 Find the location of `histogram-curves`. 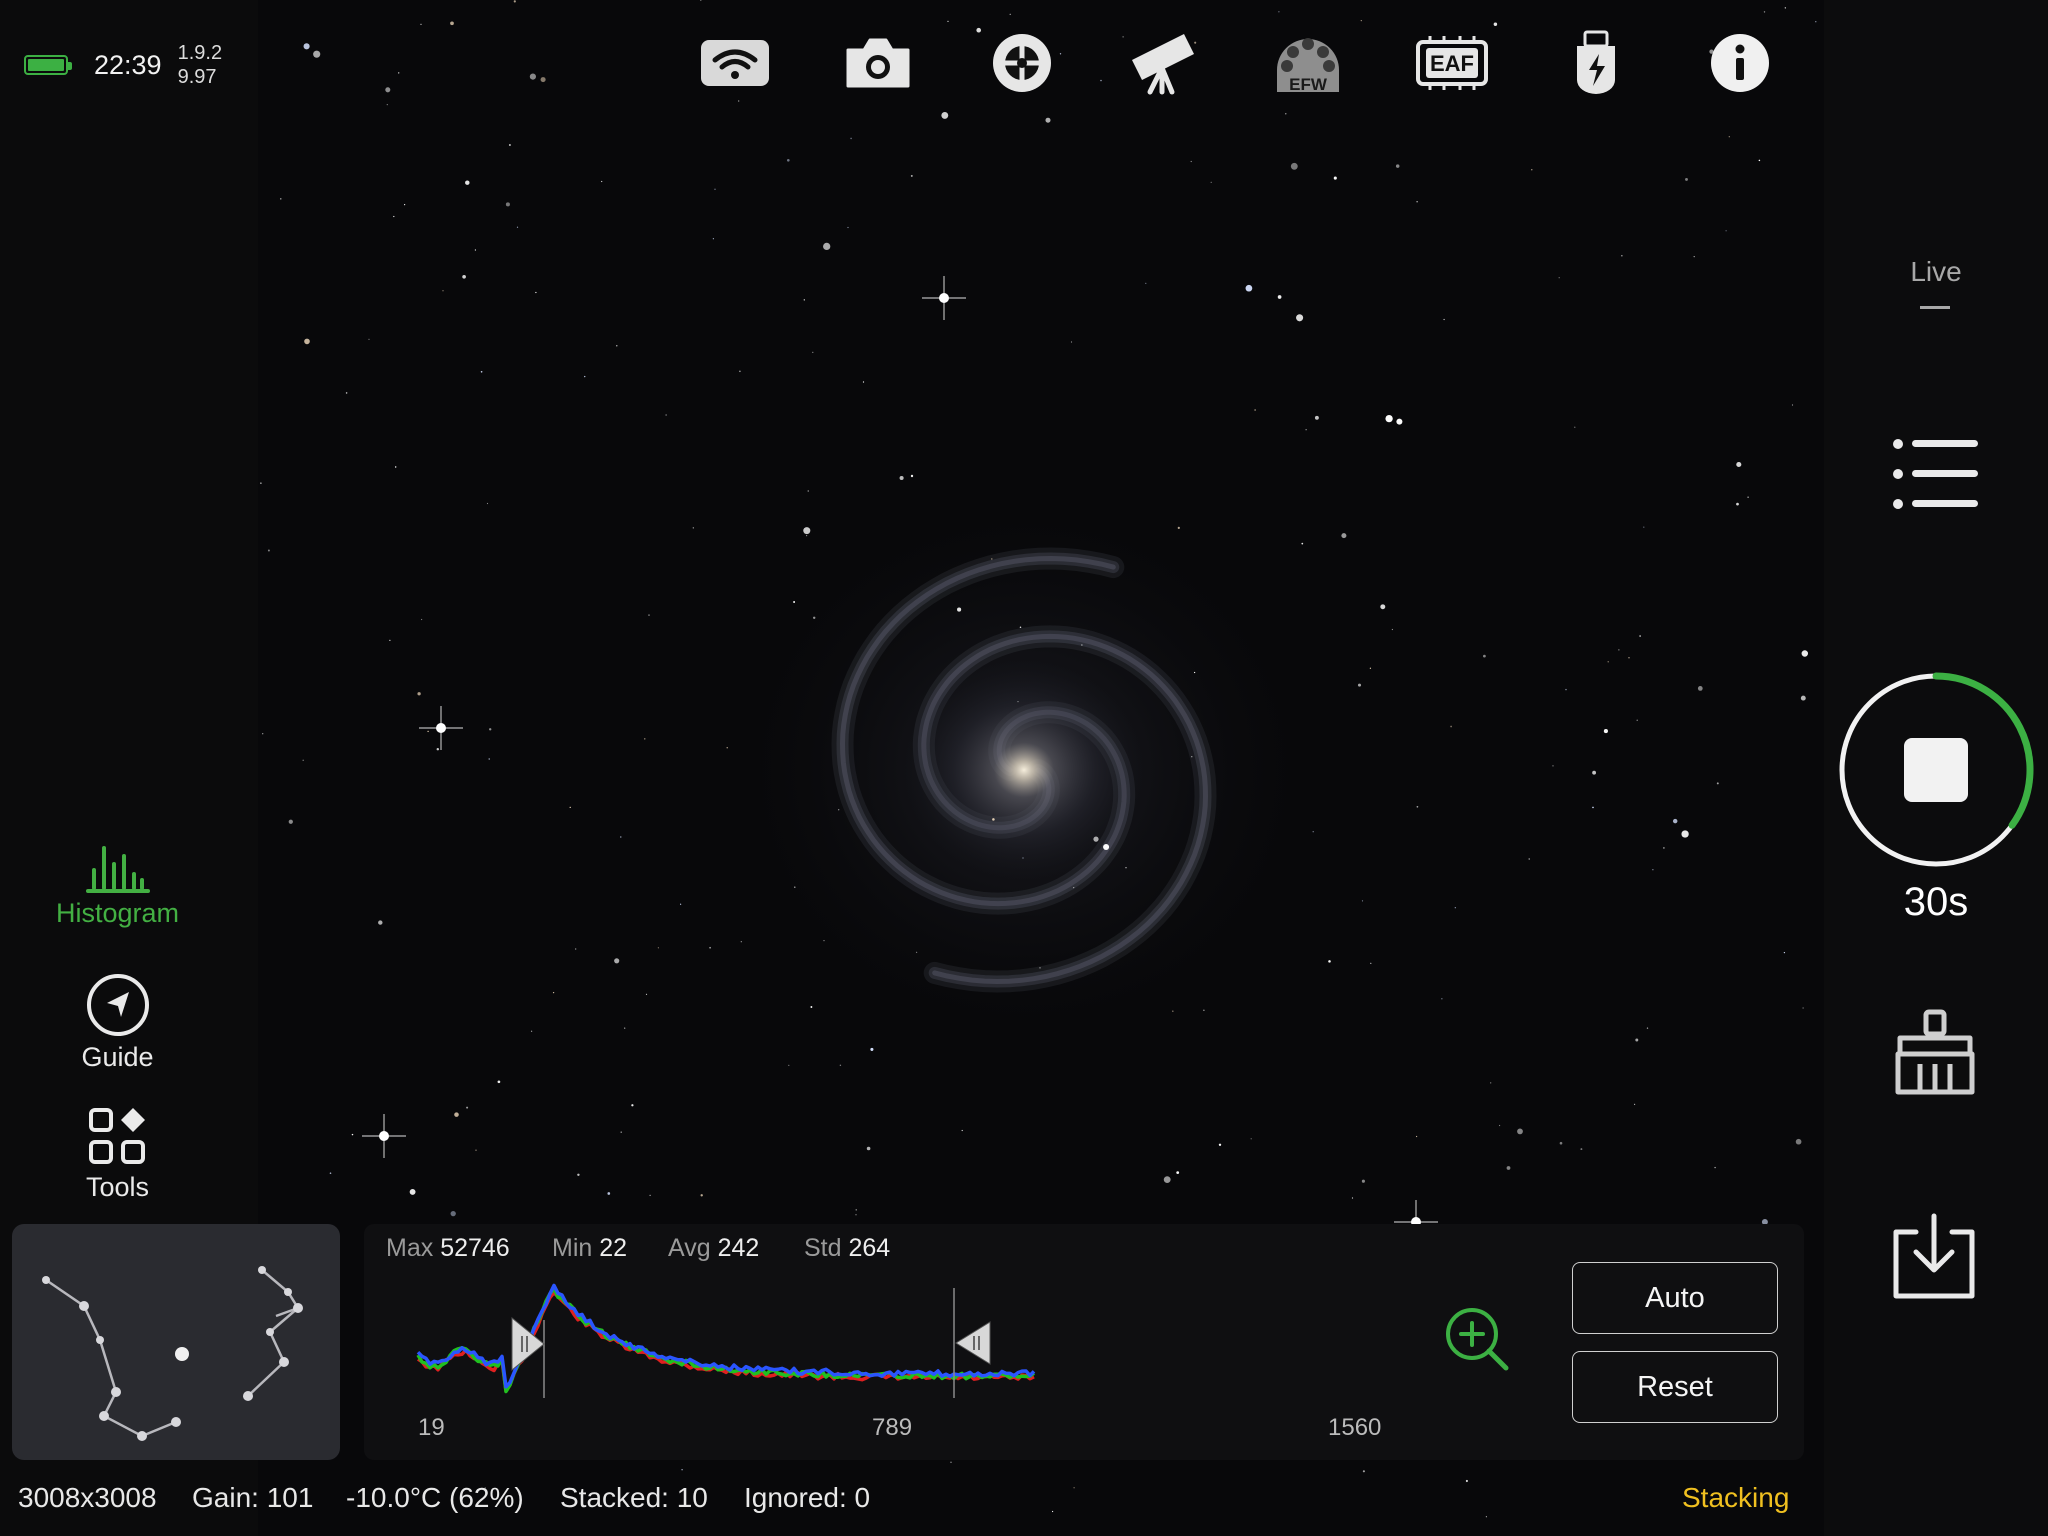

histogram-curves is located at coordinates (726, 1340).